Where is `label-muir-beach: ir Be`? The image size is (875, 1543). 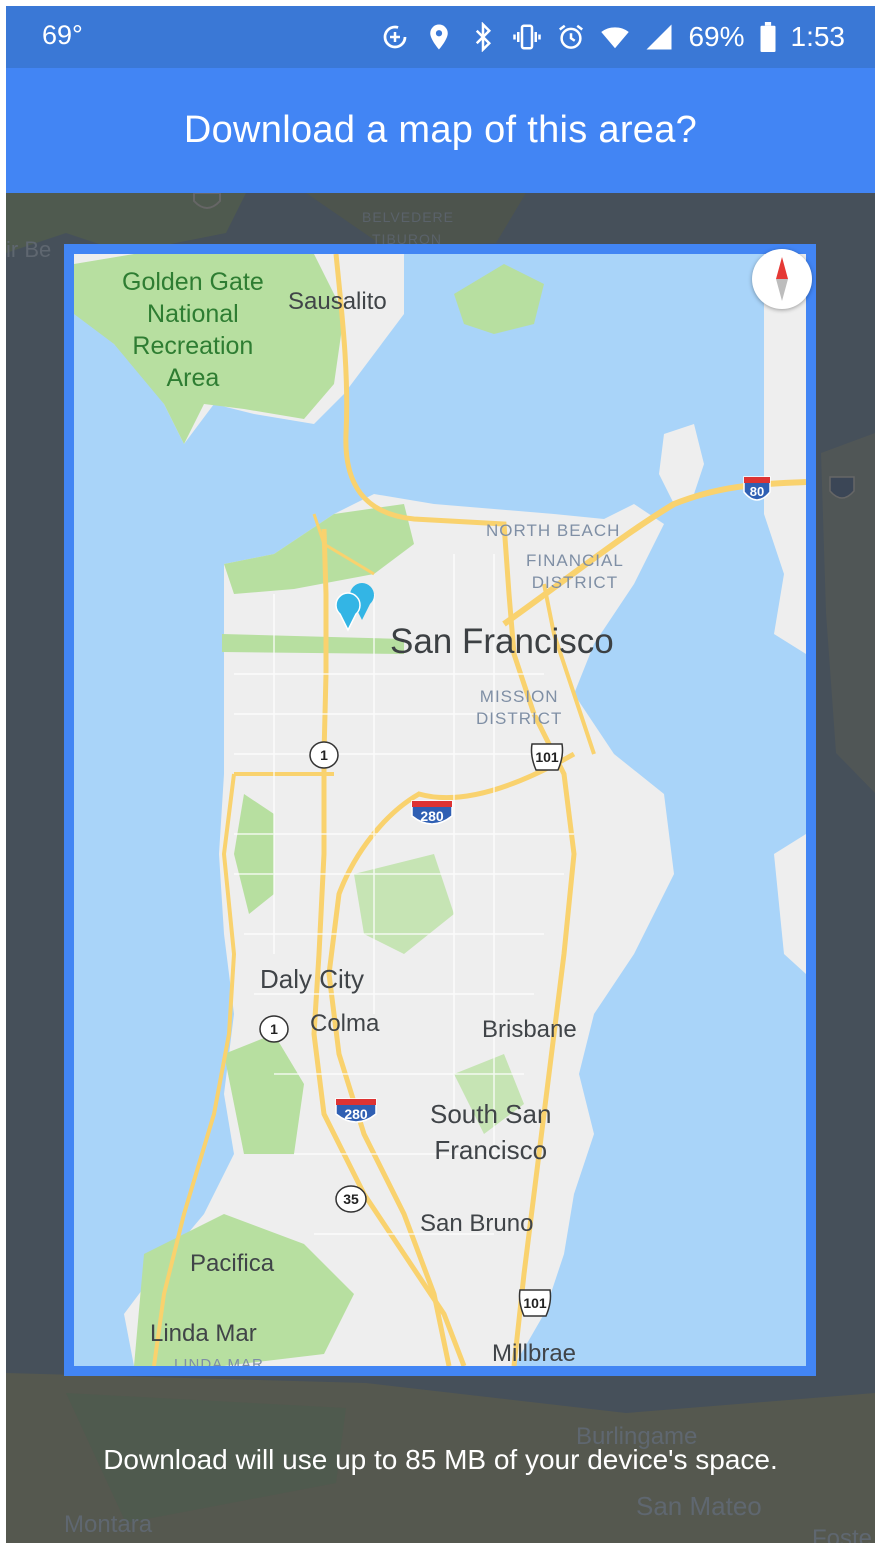 label-muir-beach: ir Be is located at coordinates (29, 249).